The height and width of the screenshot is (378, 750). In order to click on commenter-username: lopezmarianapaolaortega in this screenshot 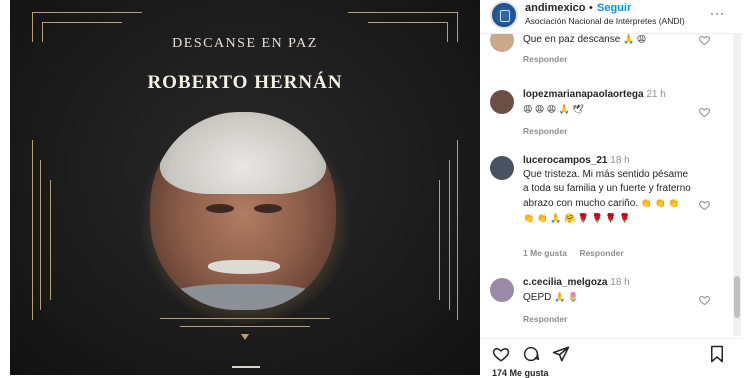, I will do `click(583, 94)`.